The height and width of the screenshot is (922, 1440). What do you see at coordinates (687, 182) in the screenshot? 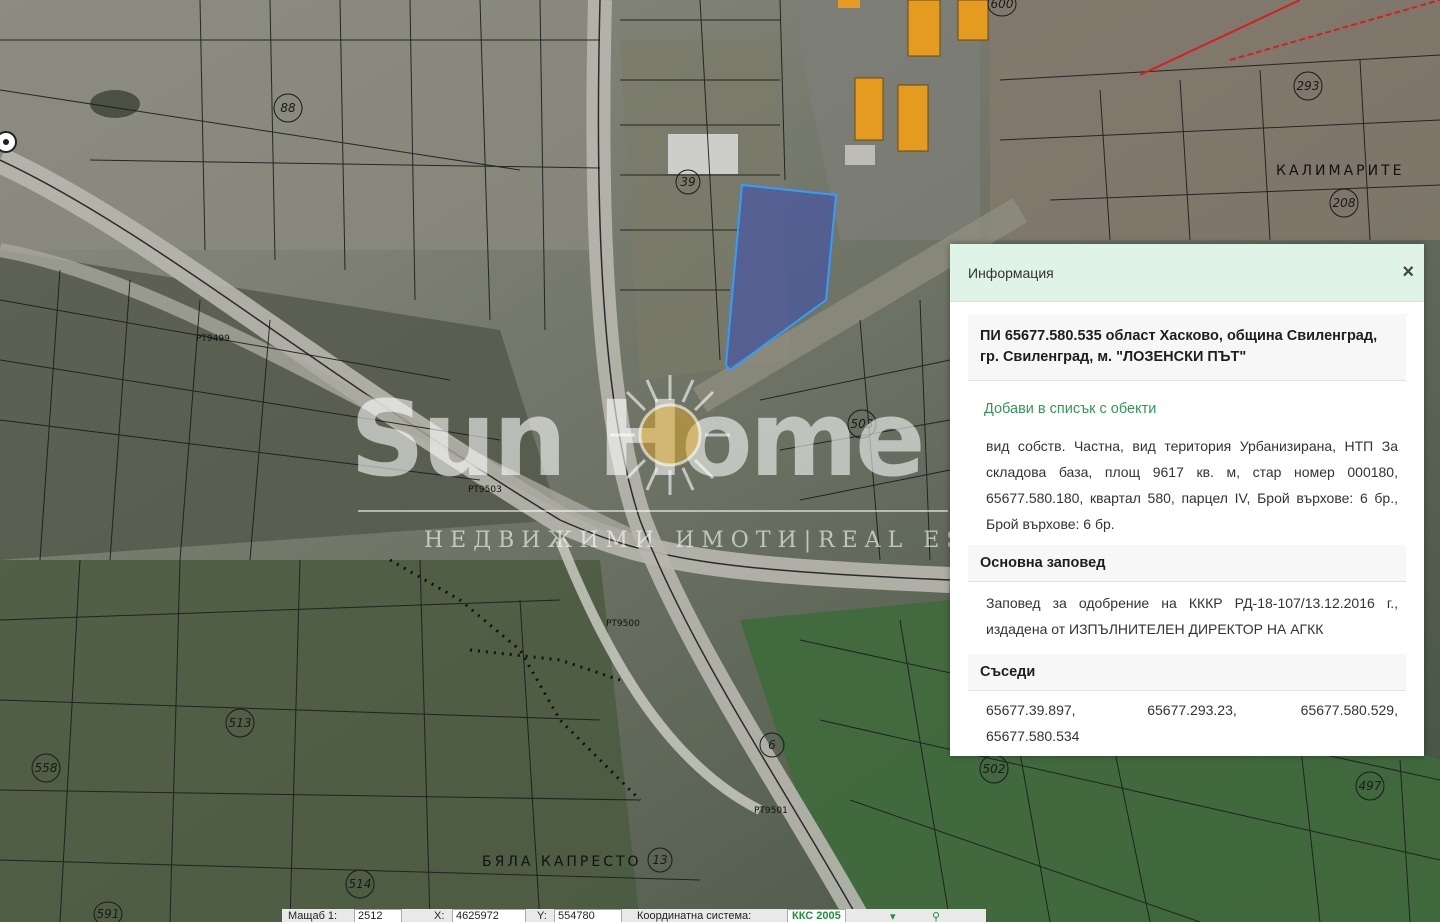
I see `parcel-label: 39` at bounding box center [687, 182].